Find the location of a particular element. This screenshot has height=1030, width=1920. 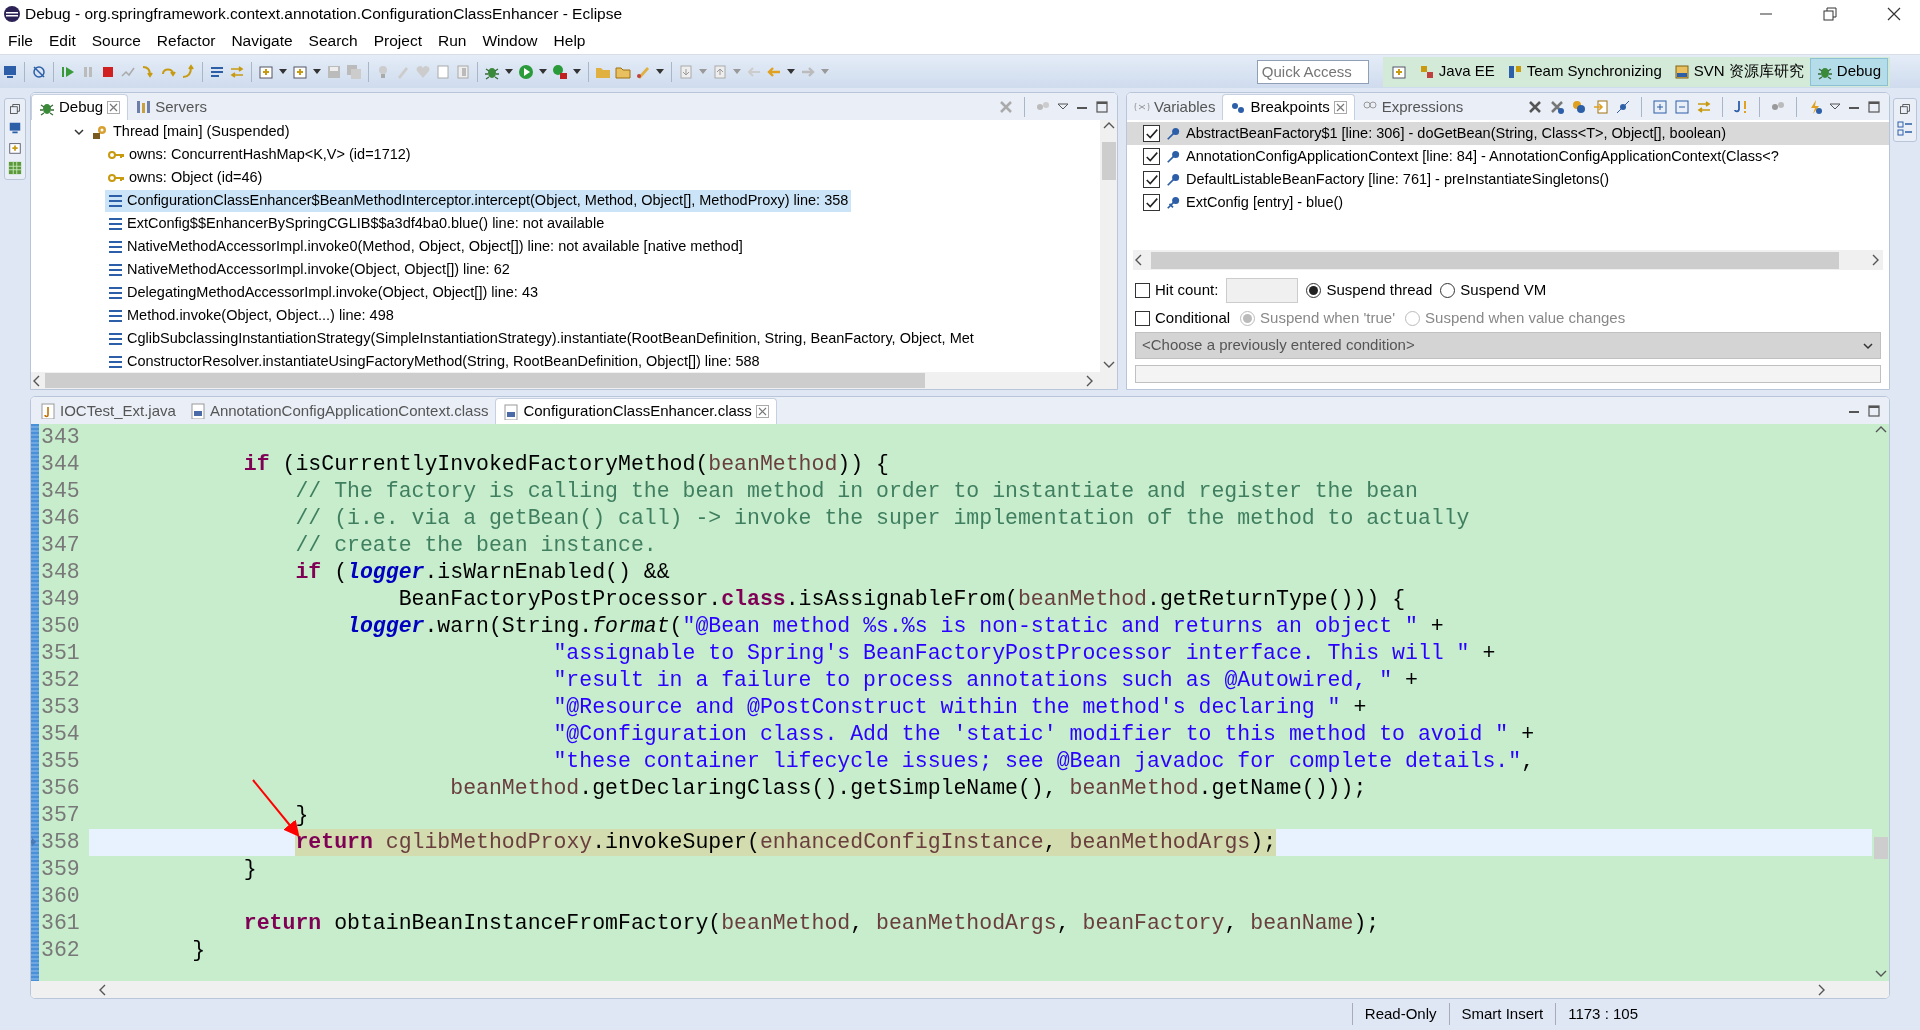

document-icon is located at coordinates (15, 148).